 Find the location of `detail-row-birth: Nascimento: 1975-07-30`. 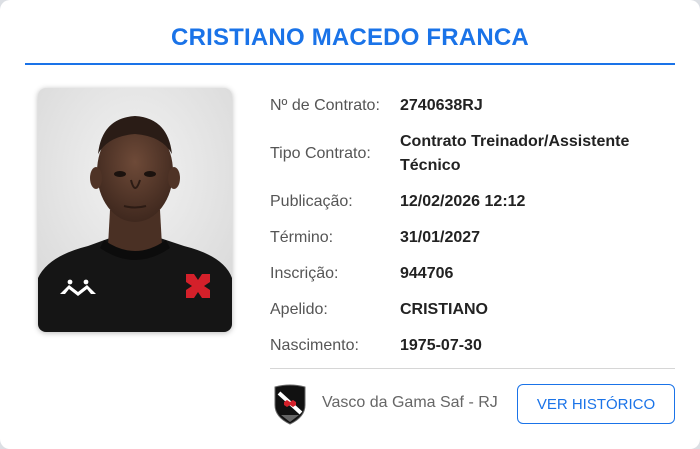

detail-row-birth: Nascimento: 1975-07-30 is located at coordinates (472, 346).